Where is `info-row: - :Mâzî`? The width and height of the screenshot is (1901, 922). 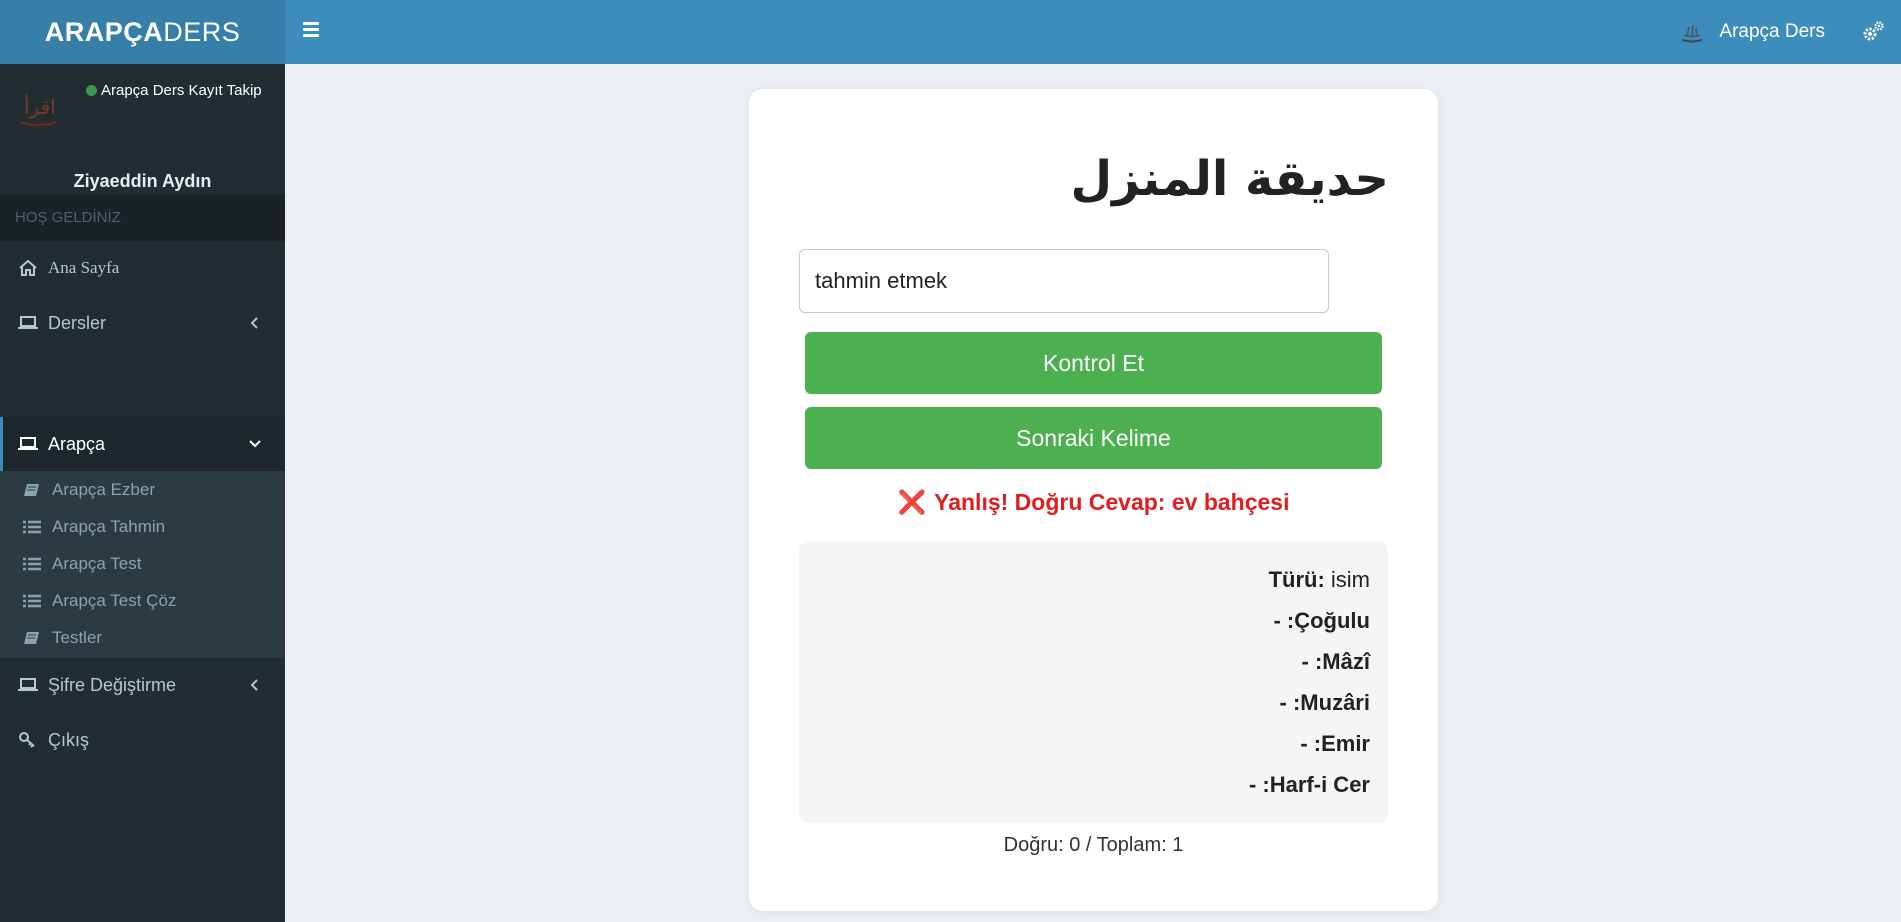 info-row: - :Mâzî is located at coordinates (1093, 661).